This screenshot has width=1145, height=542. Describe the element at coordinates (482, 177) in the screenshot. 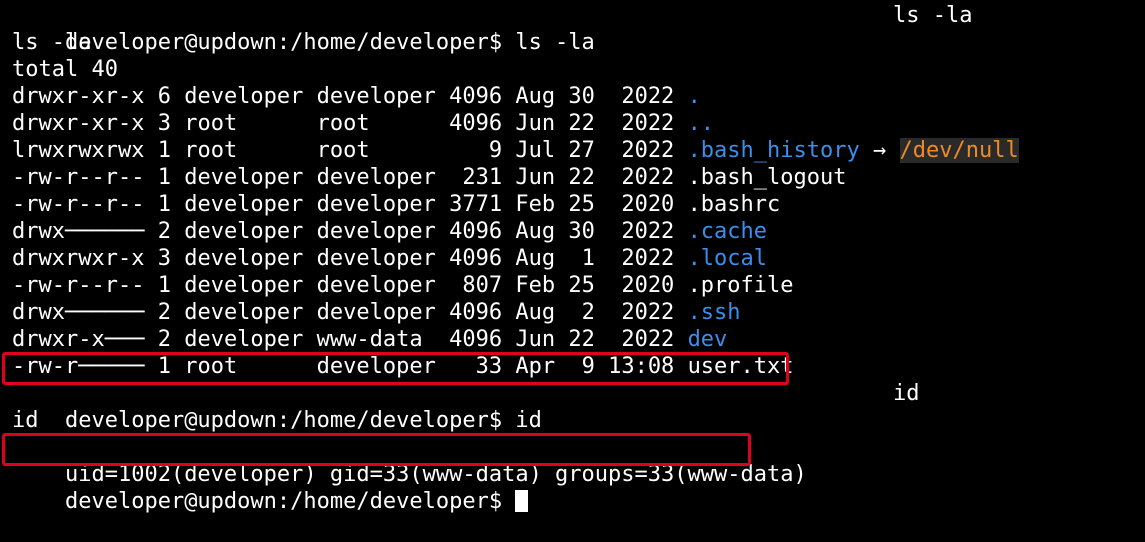

I see `file-size: 231` at that location.